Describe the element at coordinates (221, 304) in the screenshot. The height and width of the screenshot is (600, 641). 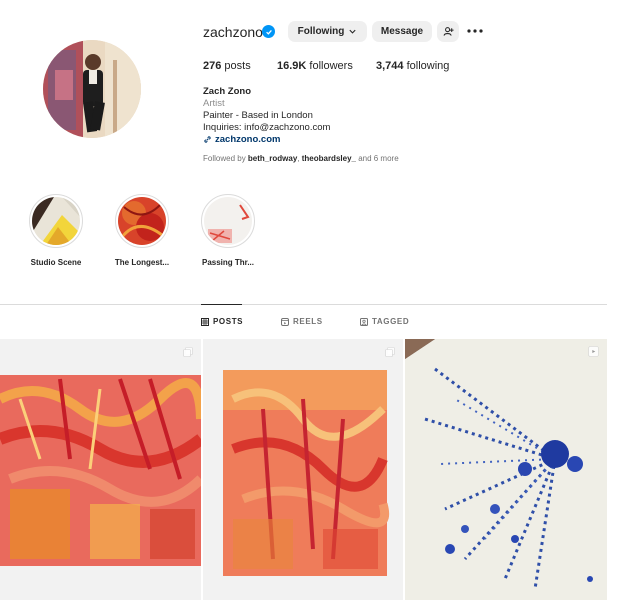
I see `active-tab-indicator` at that location.